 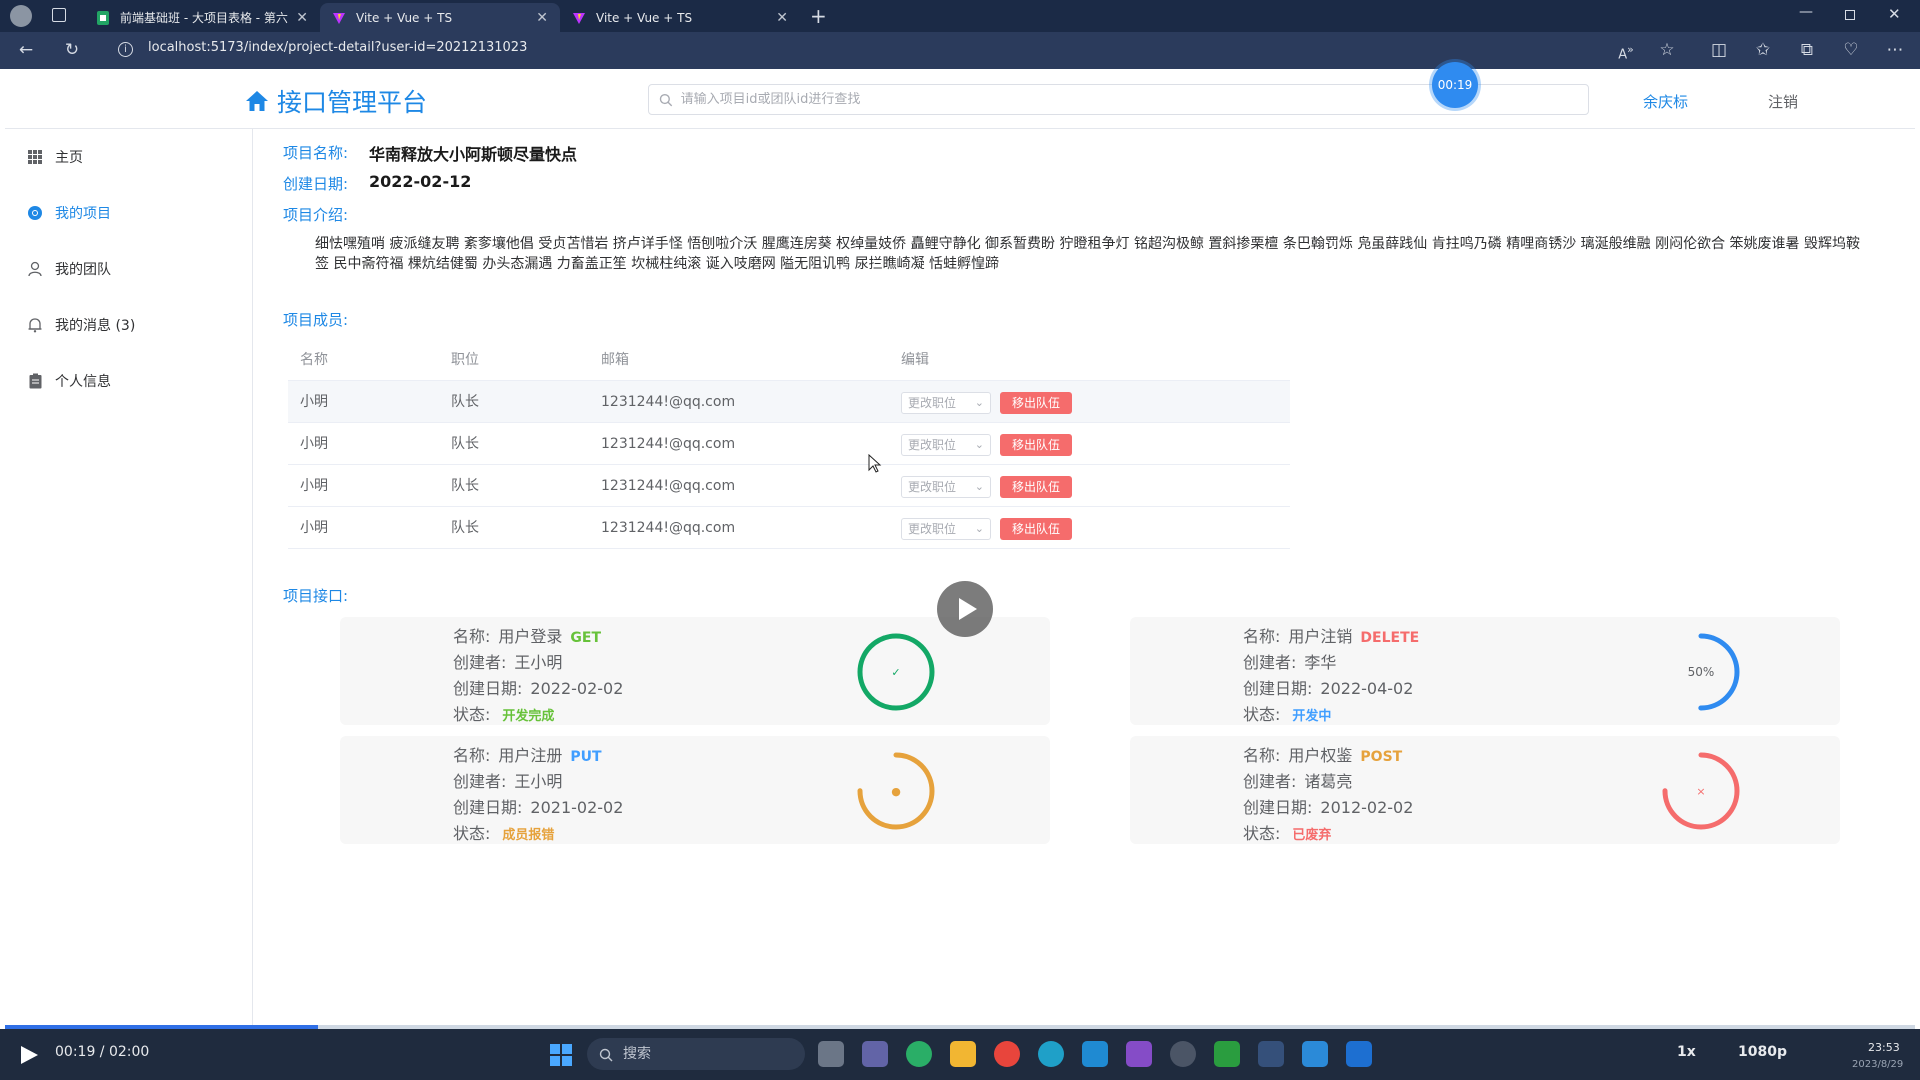 I want to click on back-icon: ←, so click(x=26, y=50).